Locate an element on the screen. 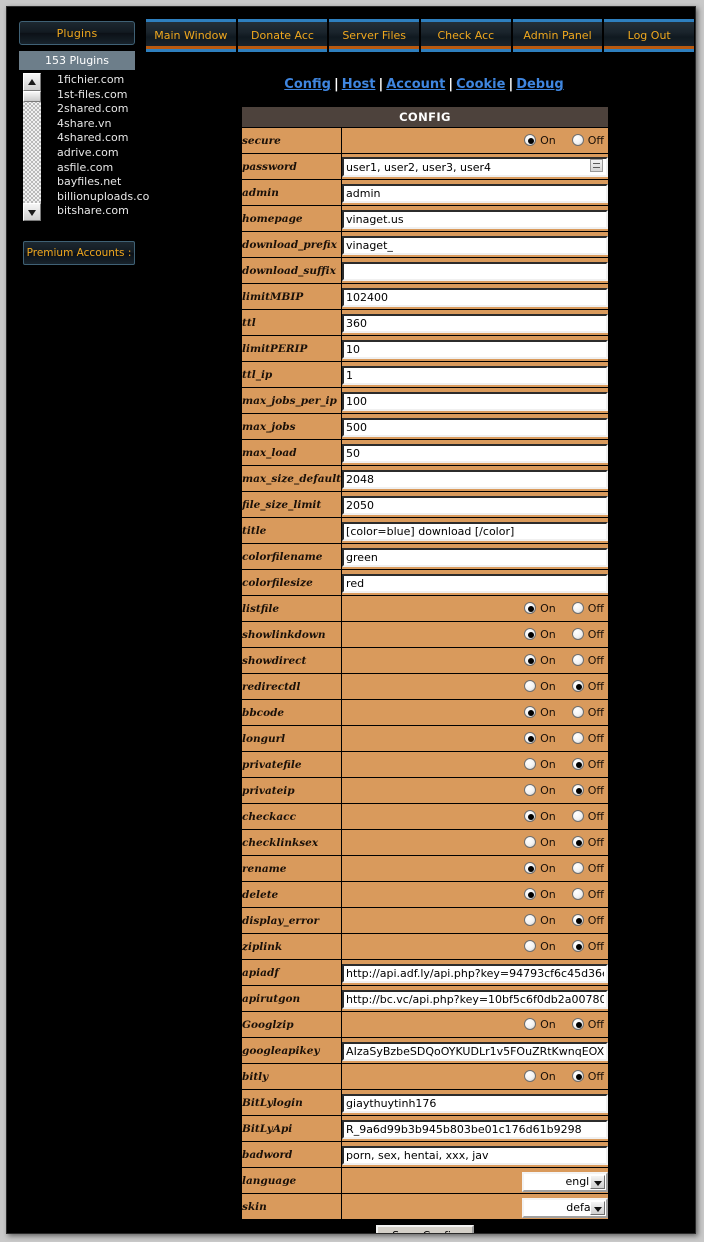 Image resolution: width=704 pixels, height=1242 pixels. plugin-list-item: bitshare.com is located at coordinates (105, 211).